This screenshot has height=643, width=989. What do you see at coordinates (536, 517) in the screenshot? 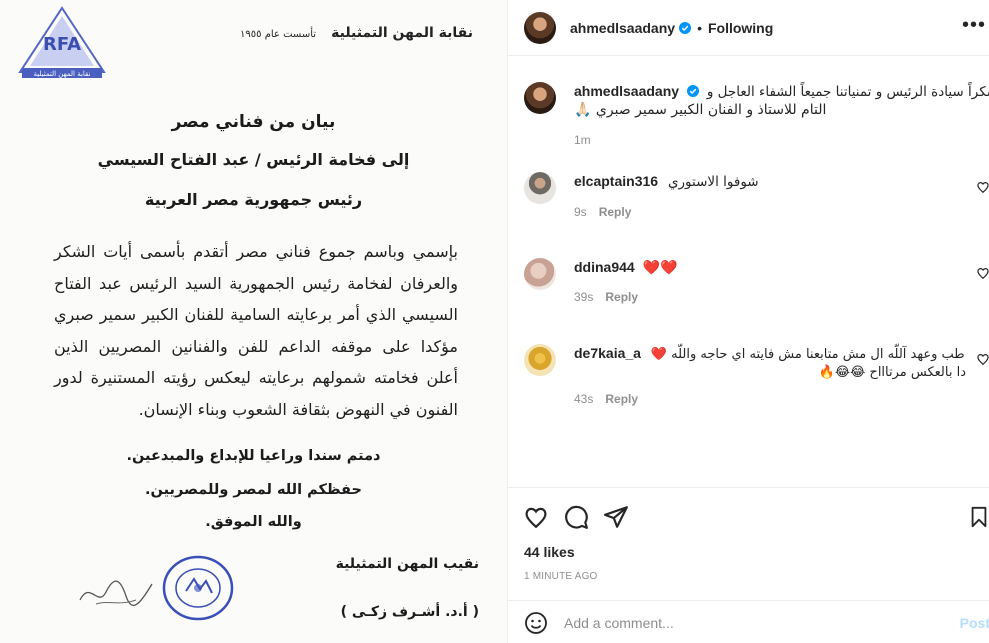
I see `like-heart-icon` at bounding box center [536, 517].